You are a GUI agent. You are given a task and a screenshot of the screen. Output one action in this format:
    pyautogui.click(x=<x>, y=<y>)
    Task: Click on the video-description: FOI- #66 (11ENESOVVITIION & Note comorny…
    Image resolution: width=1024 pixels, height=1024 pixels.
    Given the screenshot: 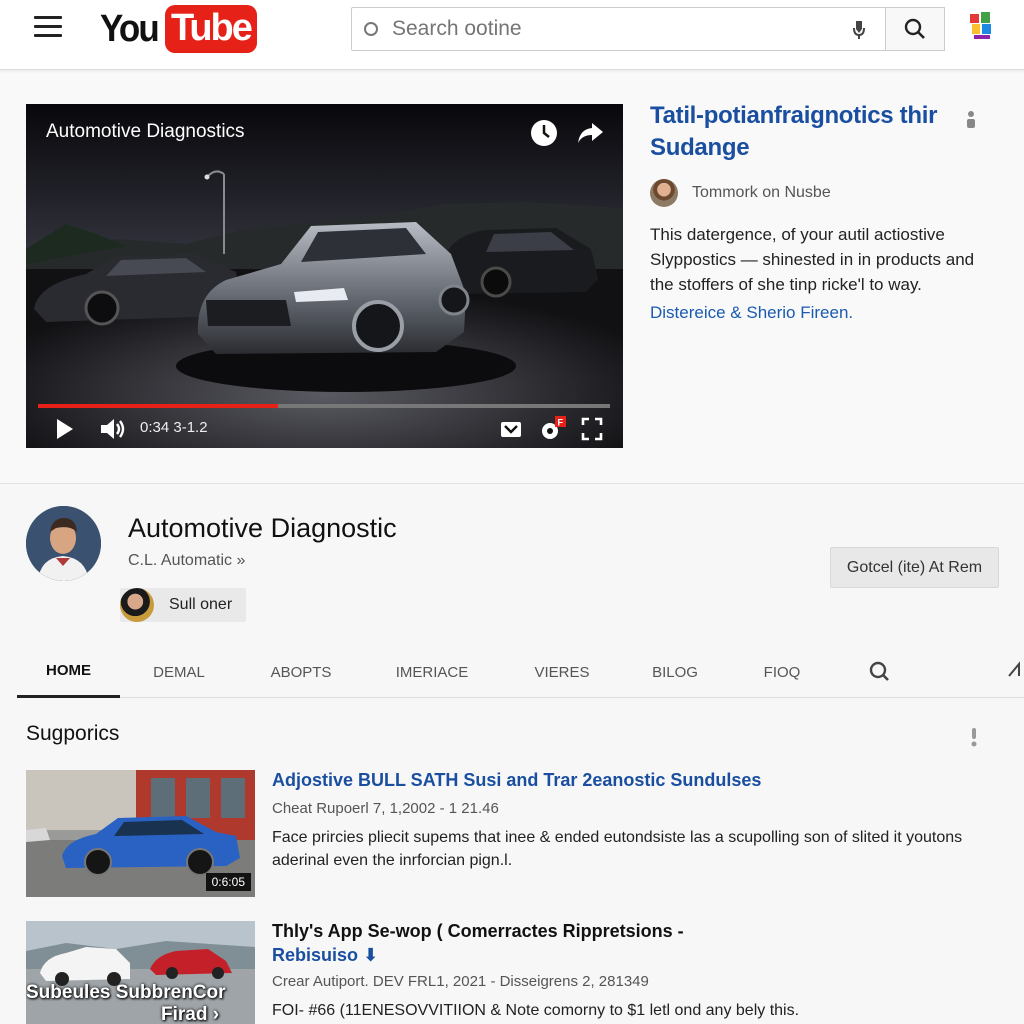 What is the action you would take?
    pyautogui.click(x=536, y=1010)
    